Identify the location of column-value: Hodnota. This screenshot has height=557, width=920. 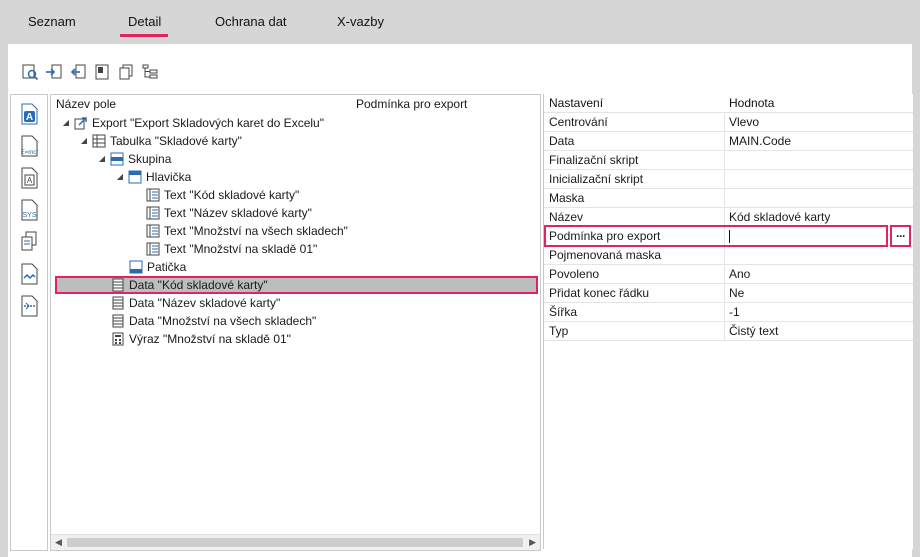
(751, 103).